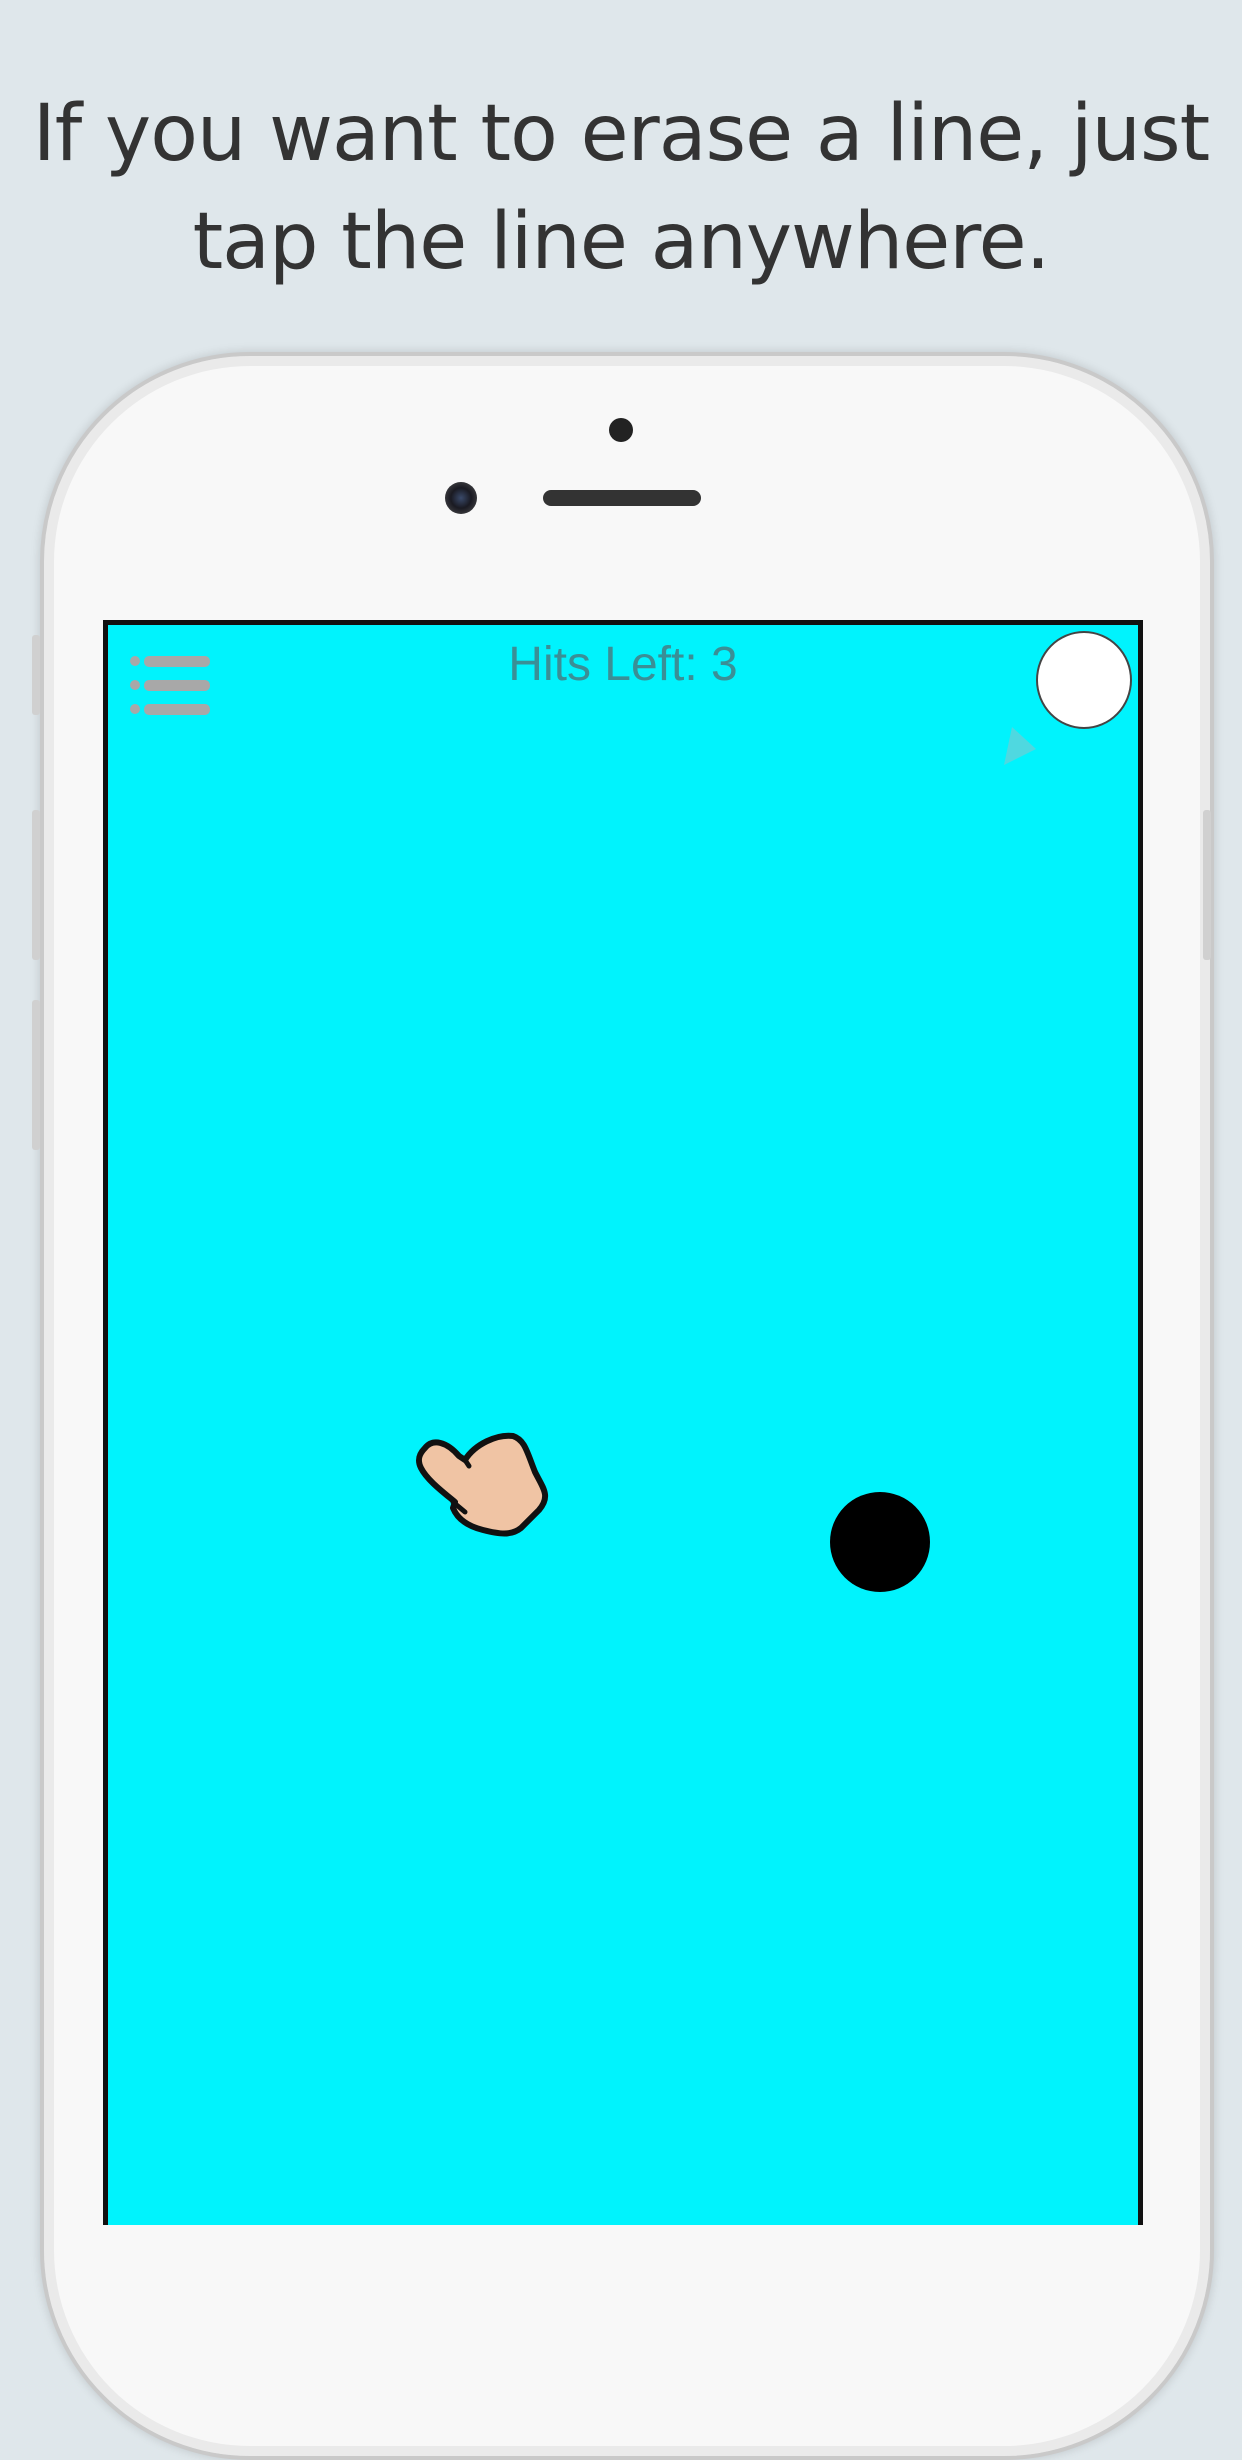 This screenshot has width=1242, height=2460. What do you see at coordinates (622, 498) in the screenshot?
I see `earpiece-speaker` at bounding box center [622, 498].